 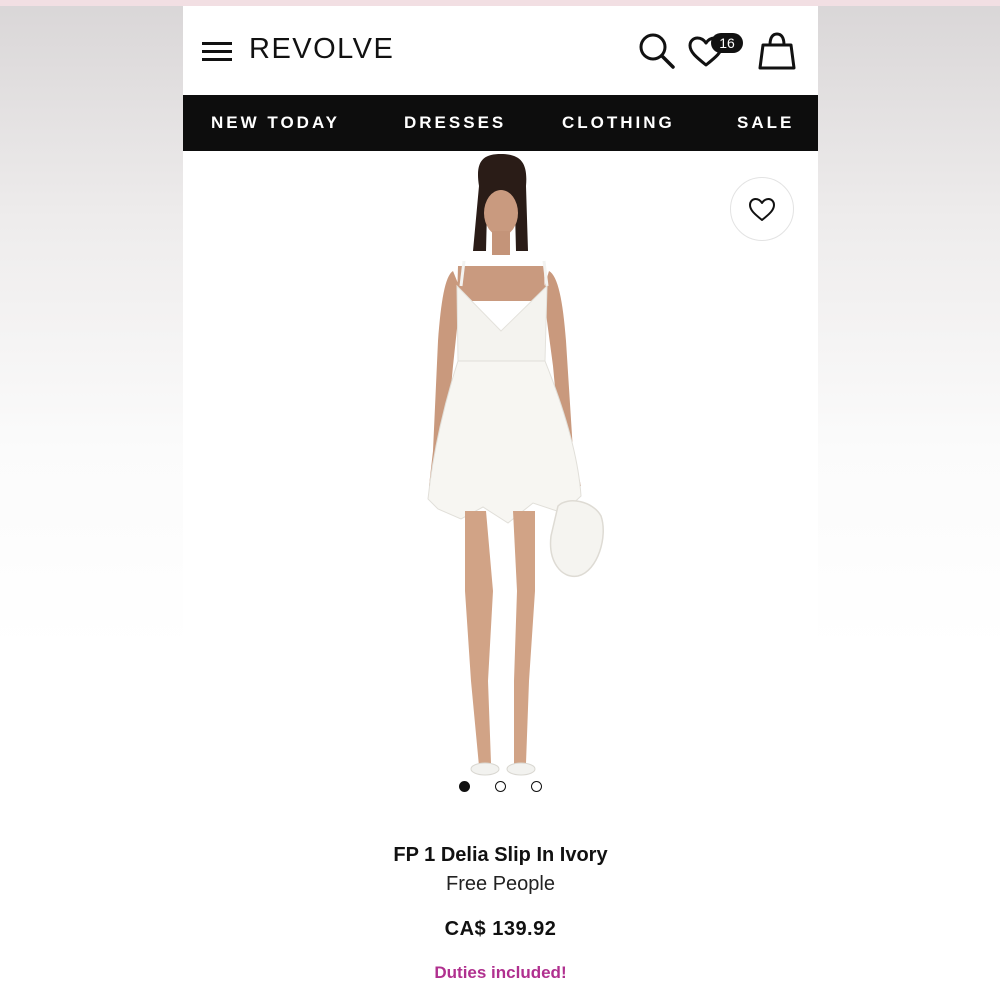 What do you see at coordinates (217, 52) in the screenshot?
I see `menu-icon` at bounding box center [217, 52].